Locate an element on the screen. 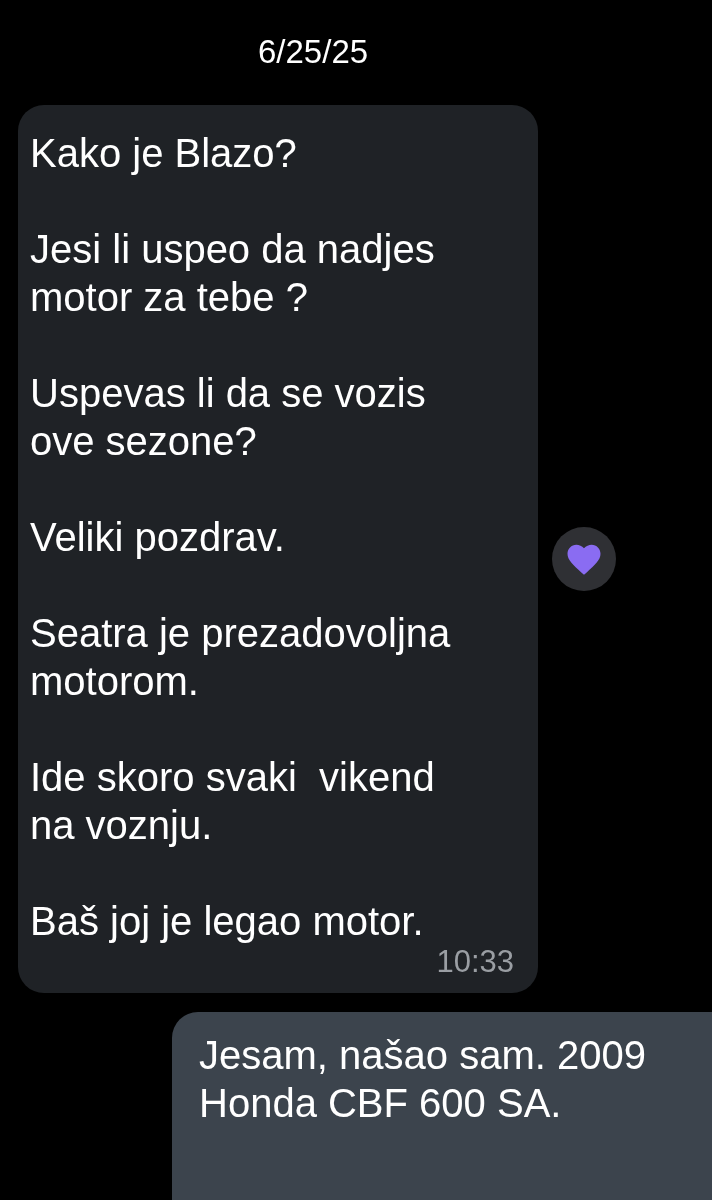  heart-icon is located at coordinates (584, 559).